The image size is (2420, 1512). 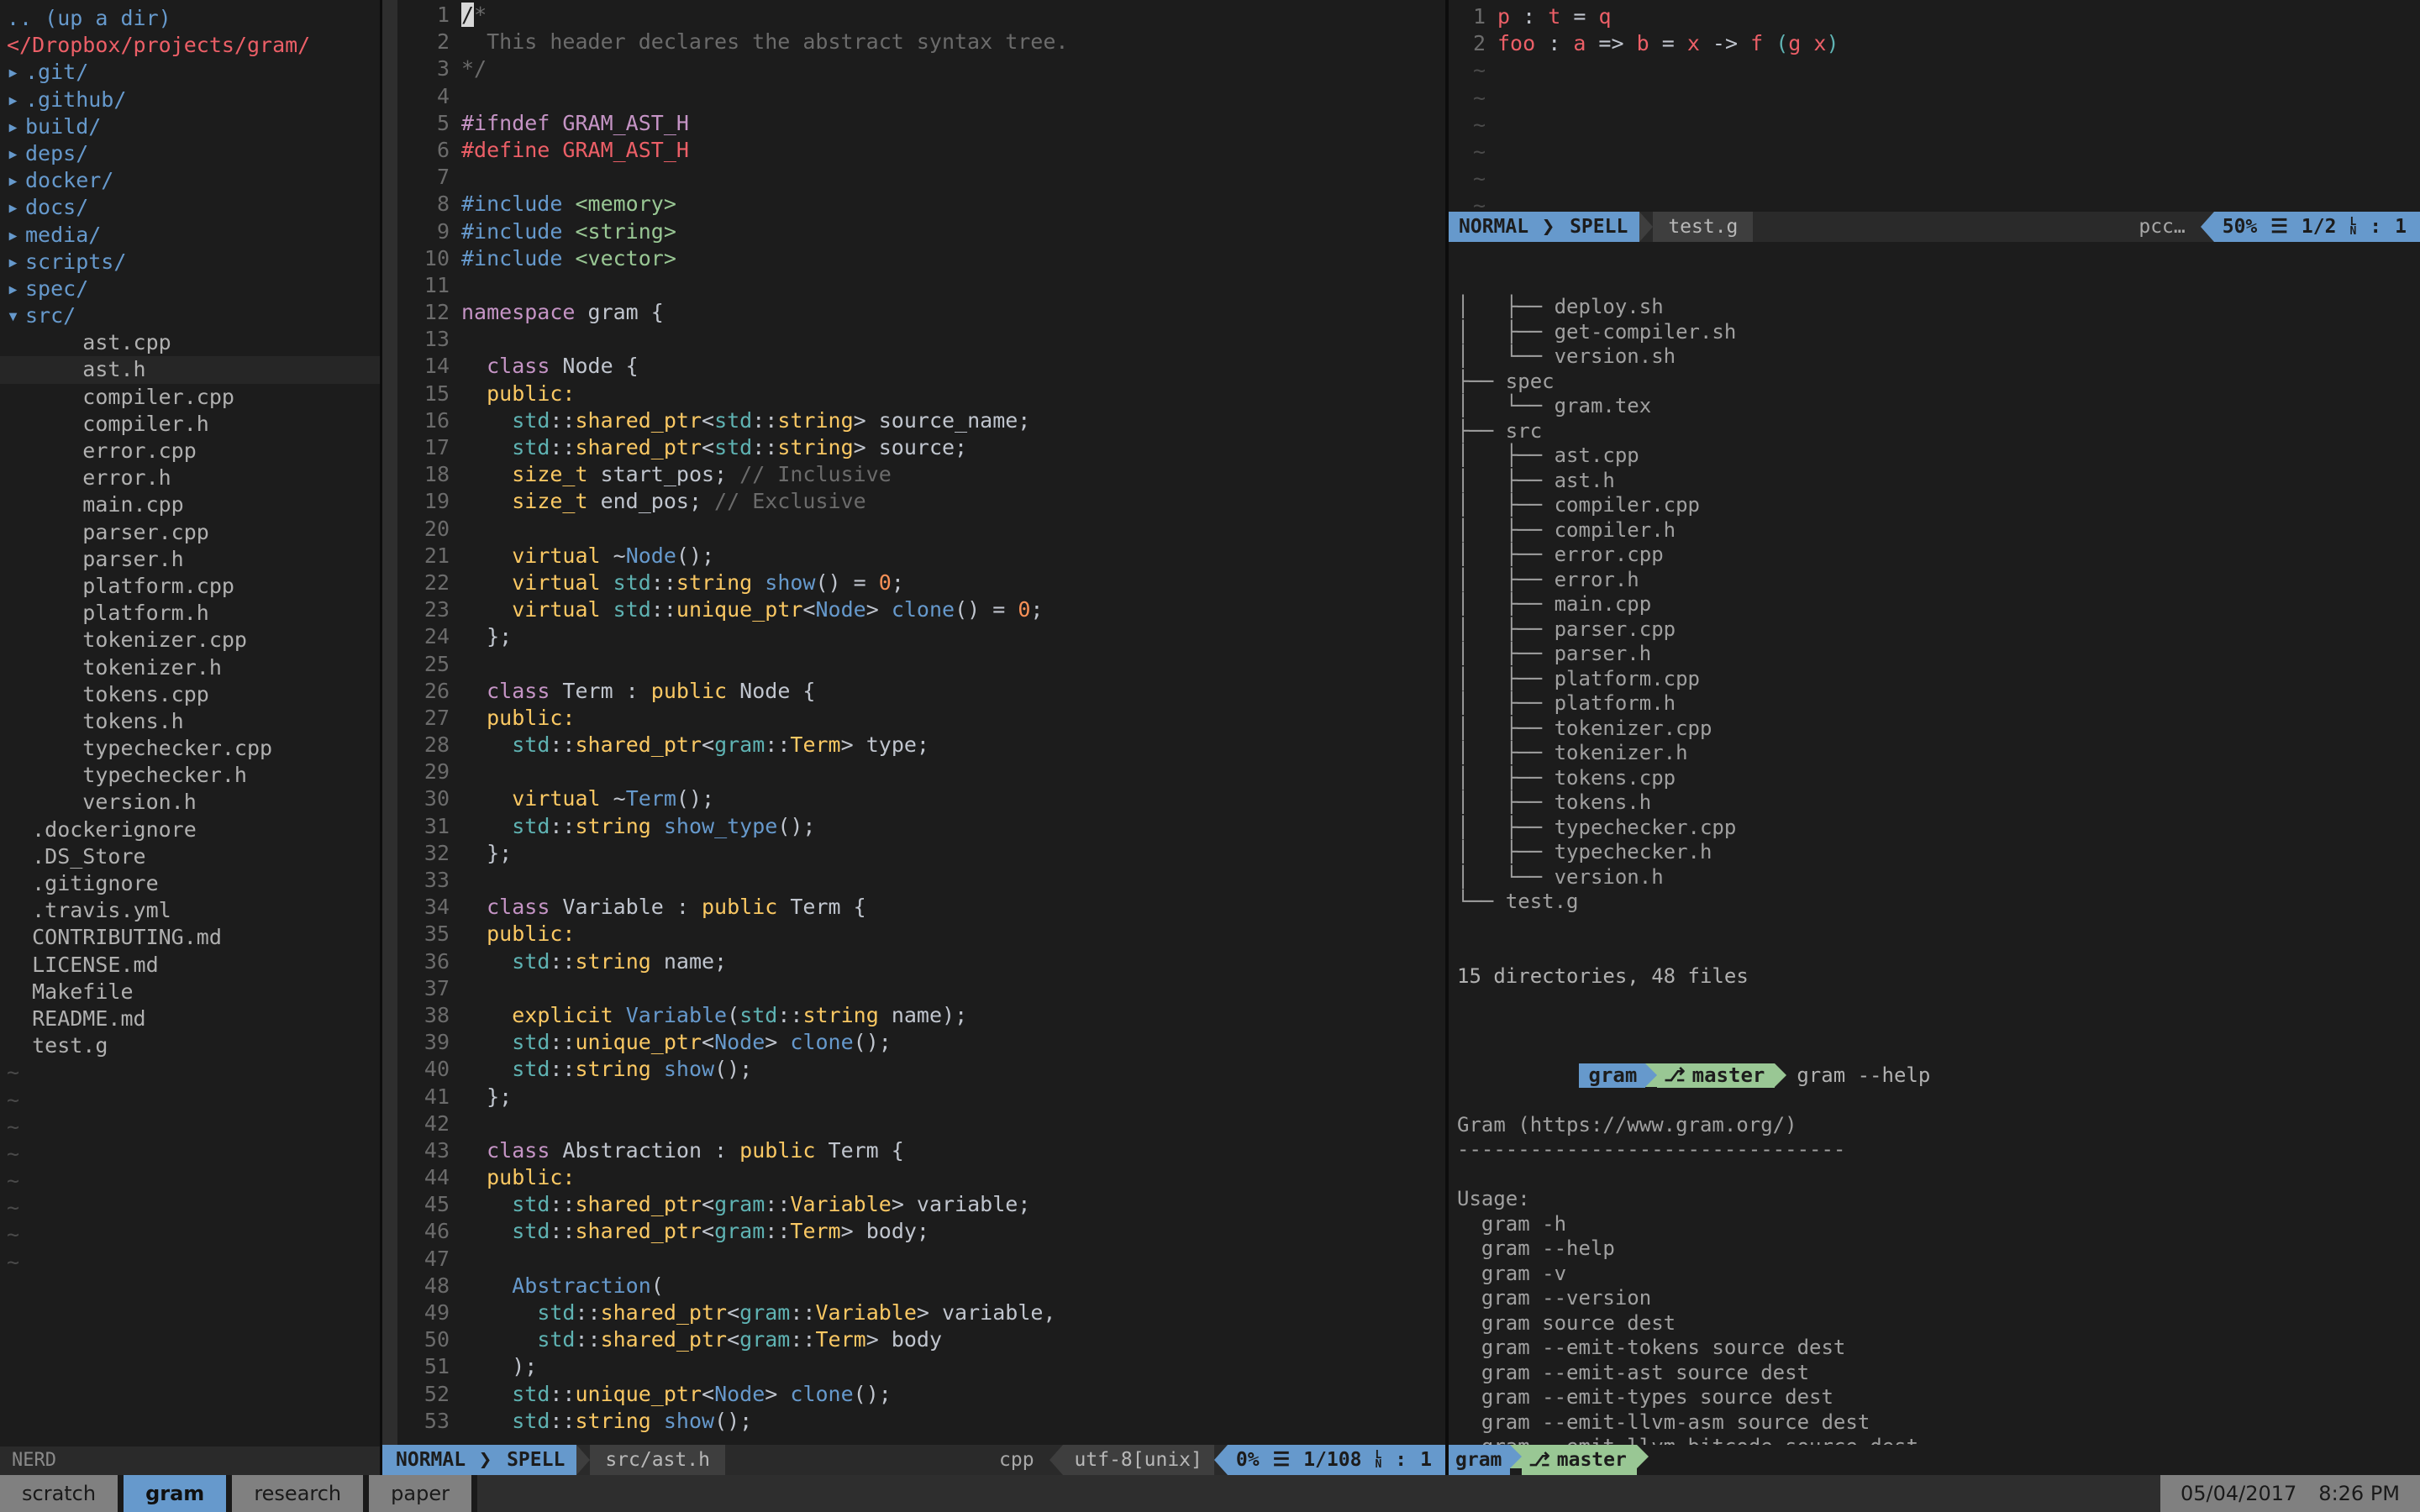 I want to click on nerdtree-file-CONTRIBUTINGmd: CONTRIBUTING.md, so click(x=191, y=937).